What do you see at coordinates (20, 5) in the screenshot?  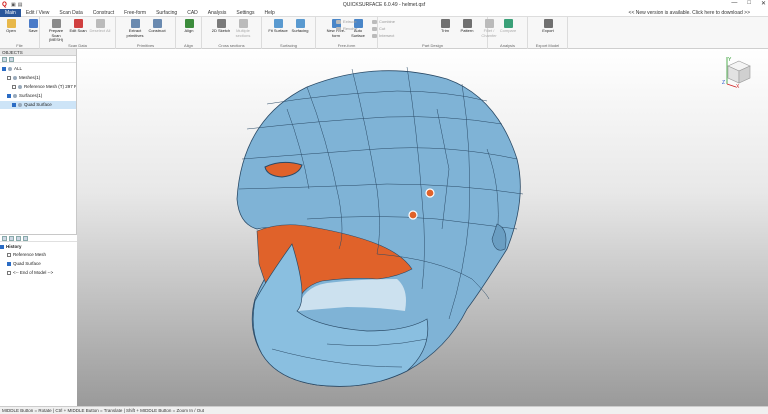 I see `quick-open-icon: ▤` at bounding box center [20, 5].